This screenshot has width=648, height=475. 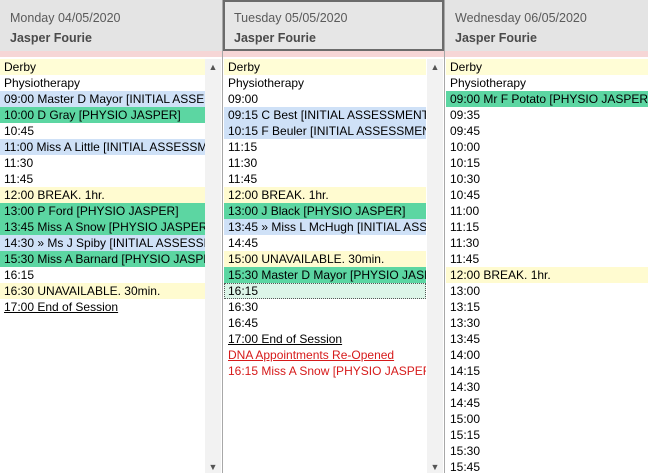 What do you see at coordinates (547, 371) in the screenshot?
I see `time-slot: 14:15` at bounding box center [547, 371].